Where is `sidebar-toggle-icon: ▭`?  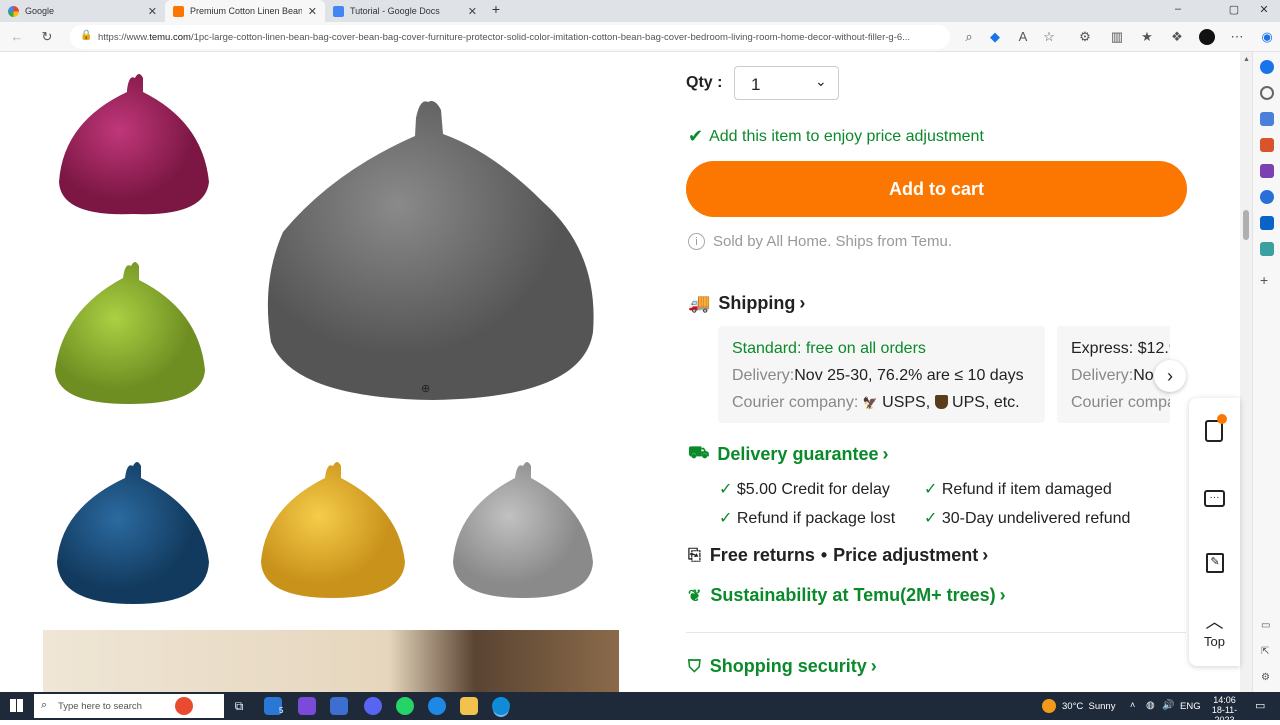
sidebar-toggle-icon: ▭ is located at coordinates (1265, 625).